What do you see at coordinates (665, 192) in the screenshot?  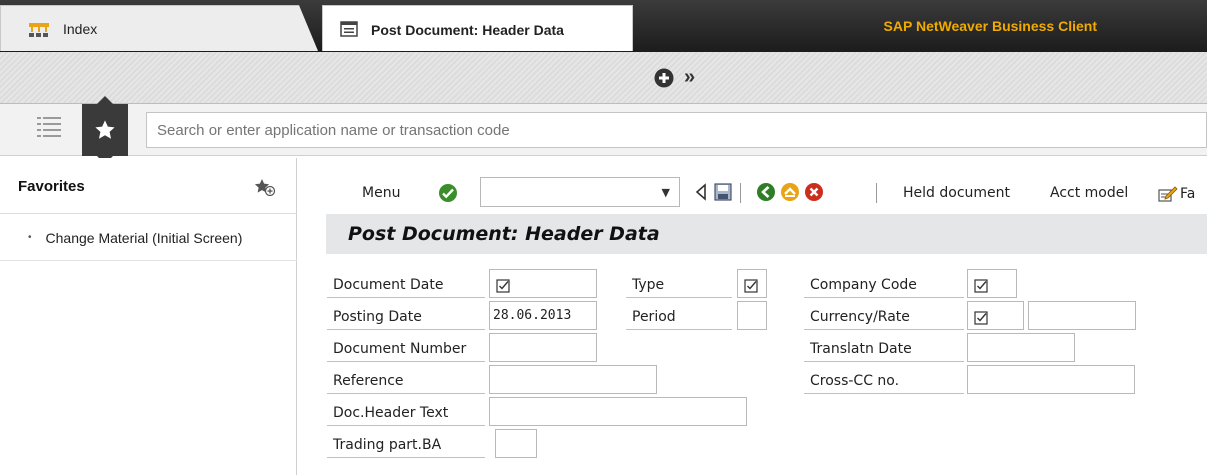 I see `chevron-down-icon: ▼` at bounding box center [665, 192].